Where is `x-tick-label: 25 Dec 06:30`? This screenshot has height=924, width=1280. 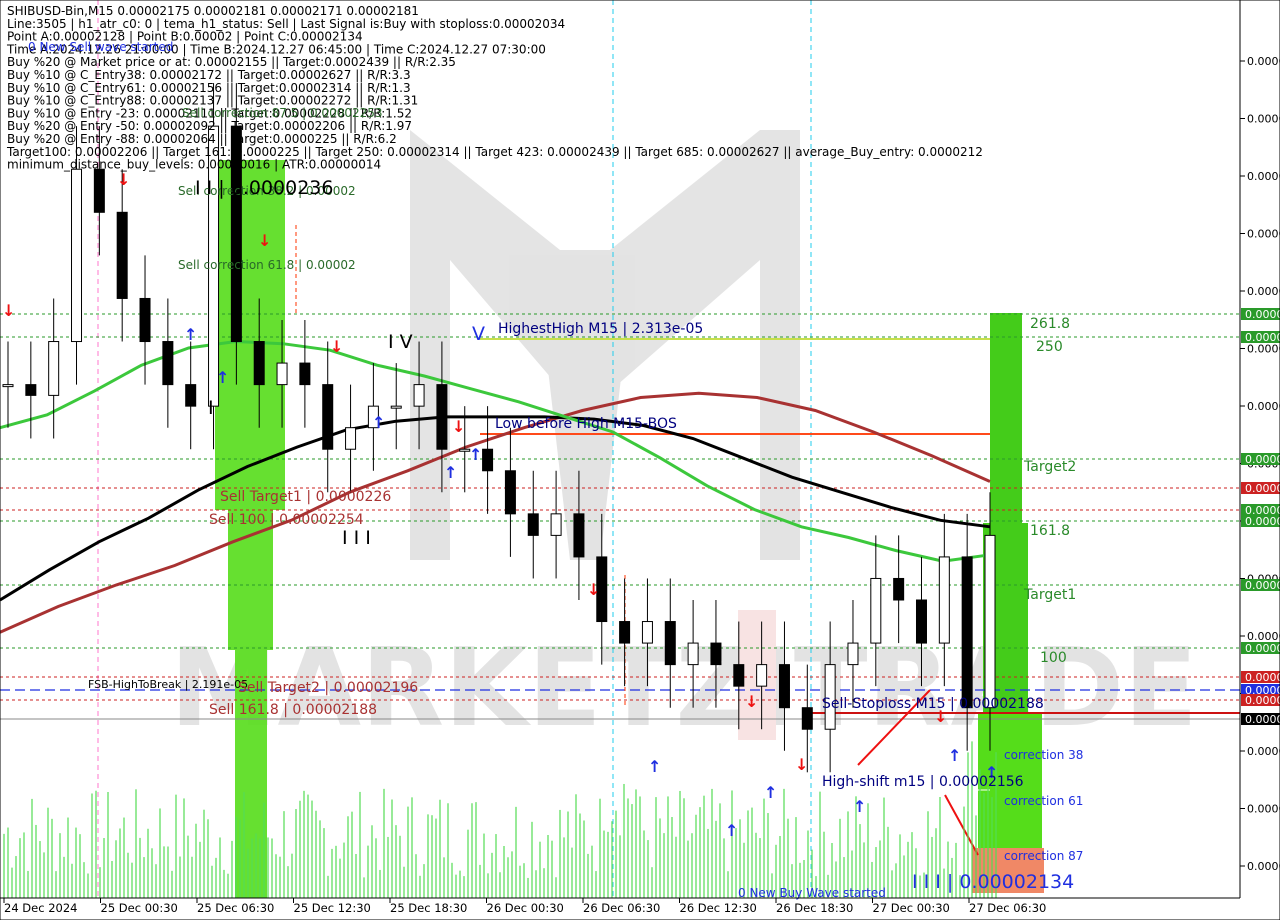
x-tick-label: 25 Dec 06:30 is located at coordinates (235, 908).